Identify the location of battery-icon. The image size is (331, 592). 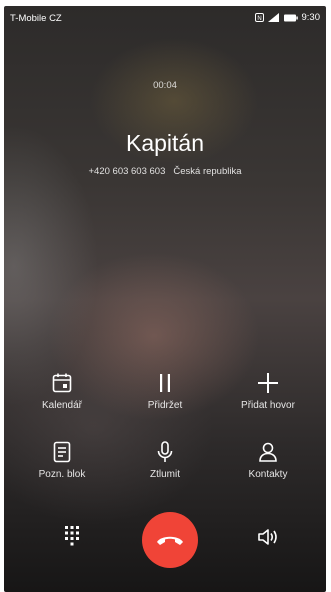
(290, 17).